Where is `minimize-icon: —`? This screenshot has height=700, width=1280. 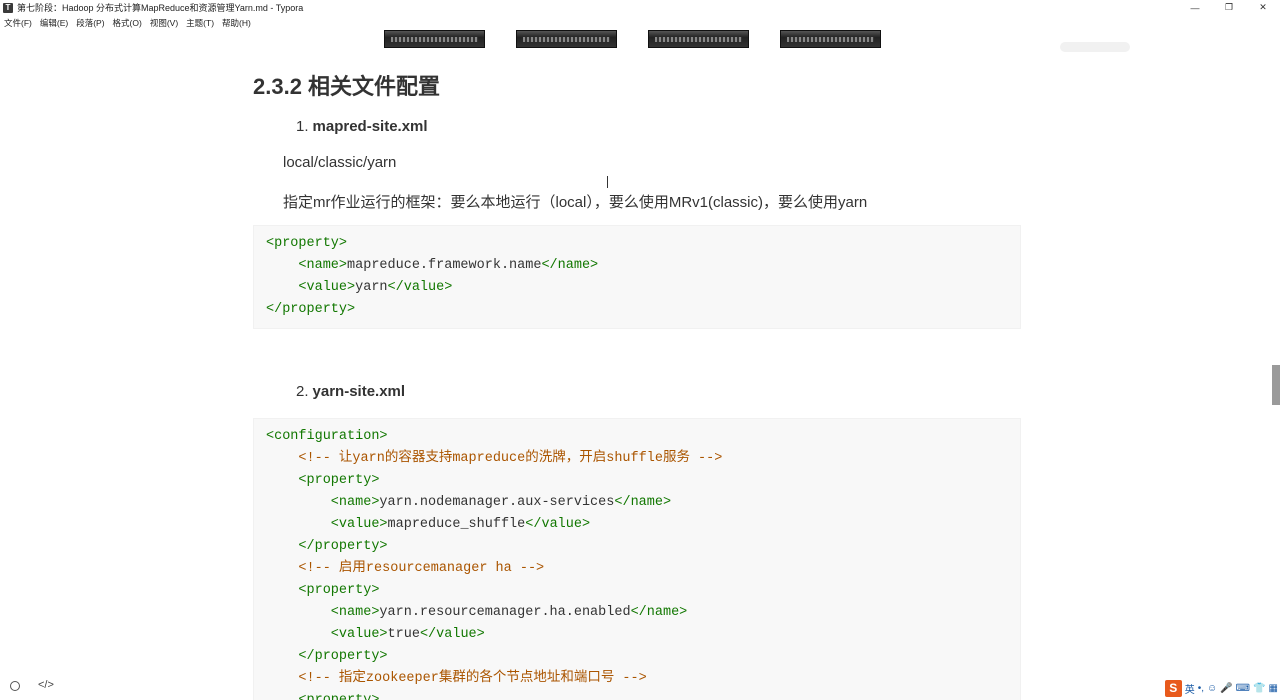
minimize-icon: — is located at coordinates (1195, 7).